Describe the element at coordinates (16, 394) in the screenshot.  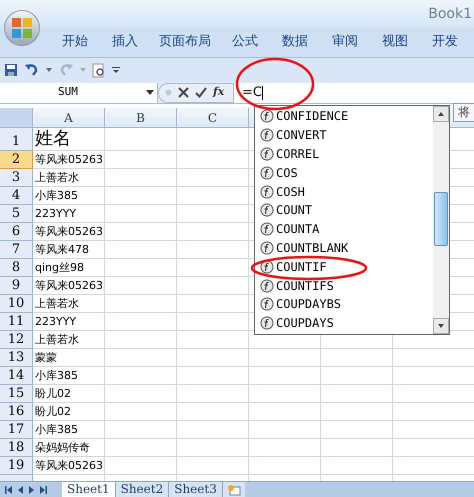
I see `row-header: 15` at that location.